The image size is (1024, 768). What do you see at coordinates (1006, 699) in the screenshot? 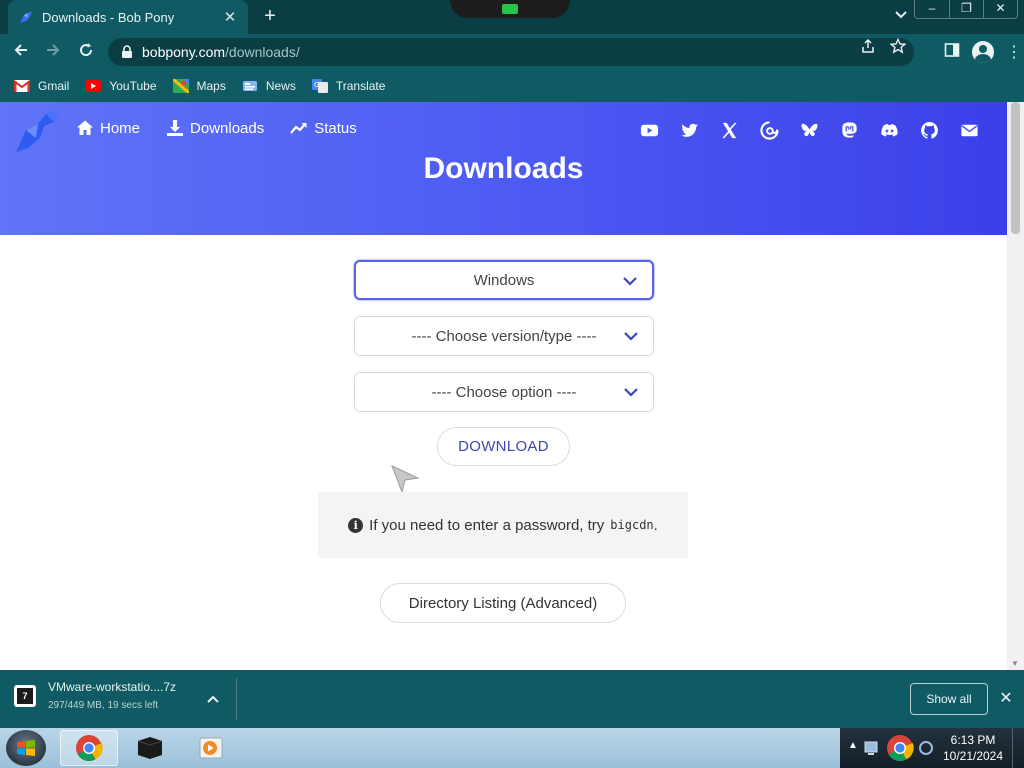
I see `shelf-close-icon: ✕` at bounding box center [1006, 699].